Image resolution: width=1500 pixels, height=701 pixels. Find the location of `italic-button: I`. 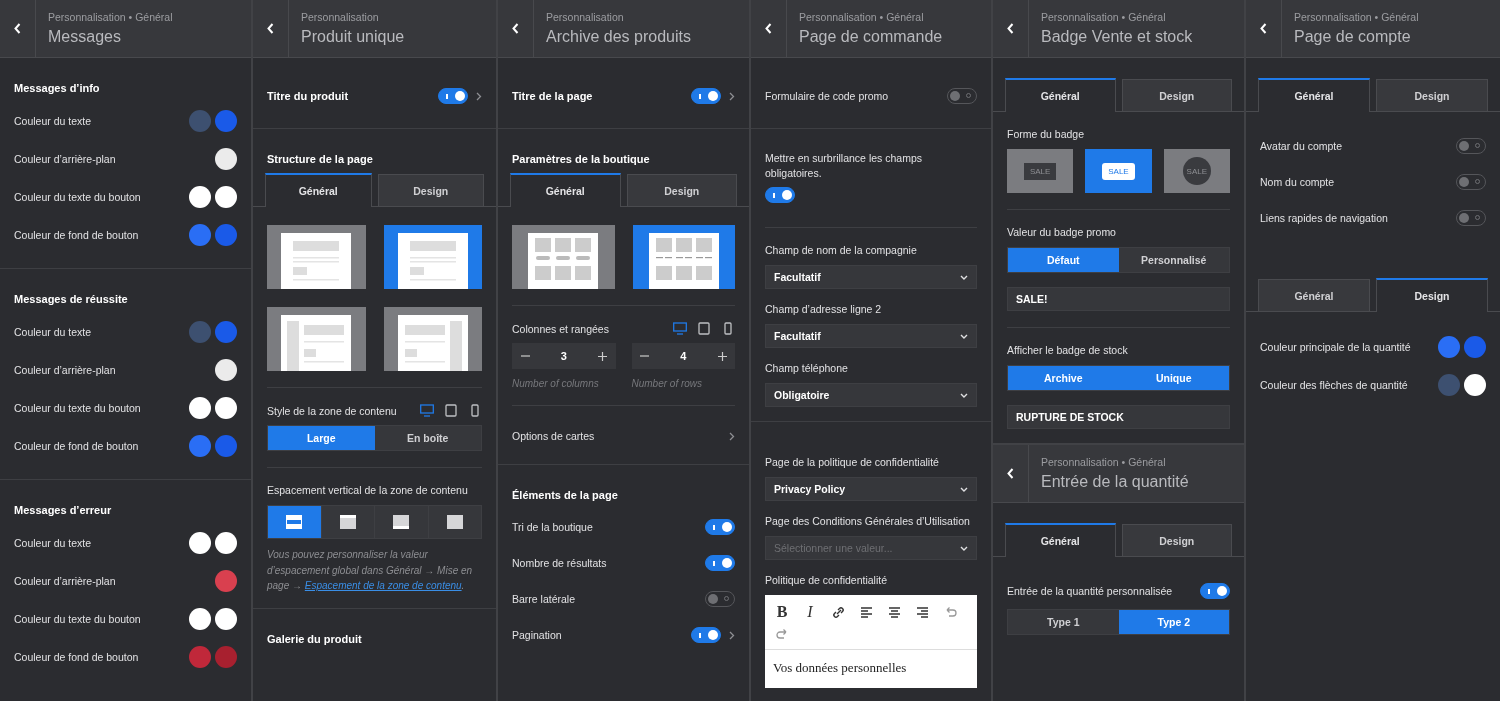

italic-button: I is located at coordinates (810, 612).